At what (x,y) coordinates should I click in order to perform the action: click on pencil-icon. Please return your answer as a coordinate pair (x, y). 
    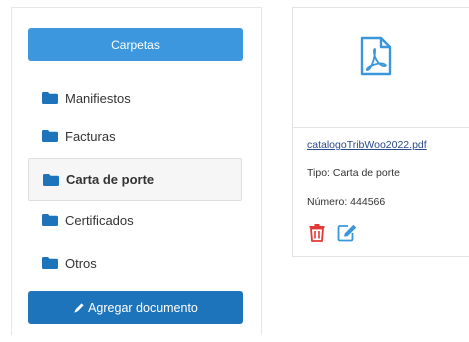
    Looking at the image, I should click on (79, 308).